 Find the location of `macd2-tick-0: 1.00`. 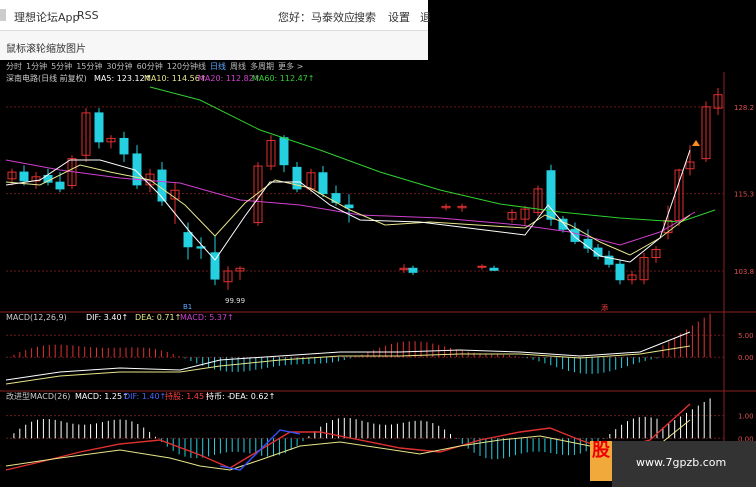

macd2-tick-0: 1.00 is located at coordinates (746, 417).